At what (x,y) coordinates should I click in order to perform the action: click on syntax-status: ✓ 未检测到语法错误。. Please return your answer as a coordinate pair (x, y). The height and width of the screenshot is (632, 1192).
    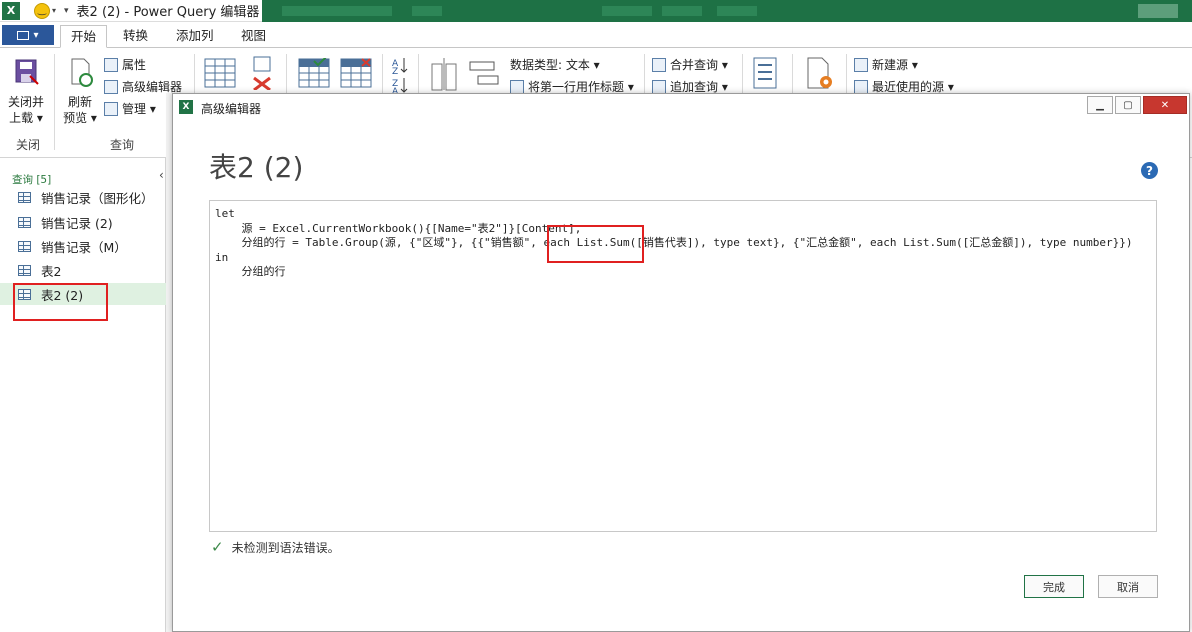
    Looking at the image, I should click on (275, 547).